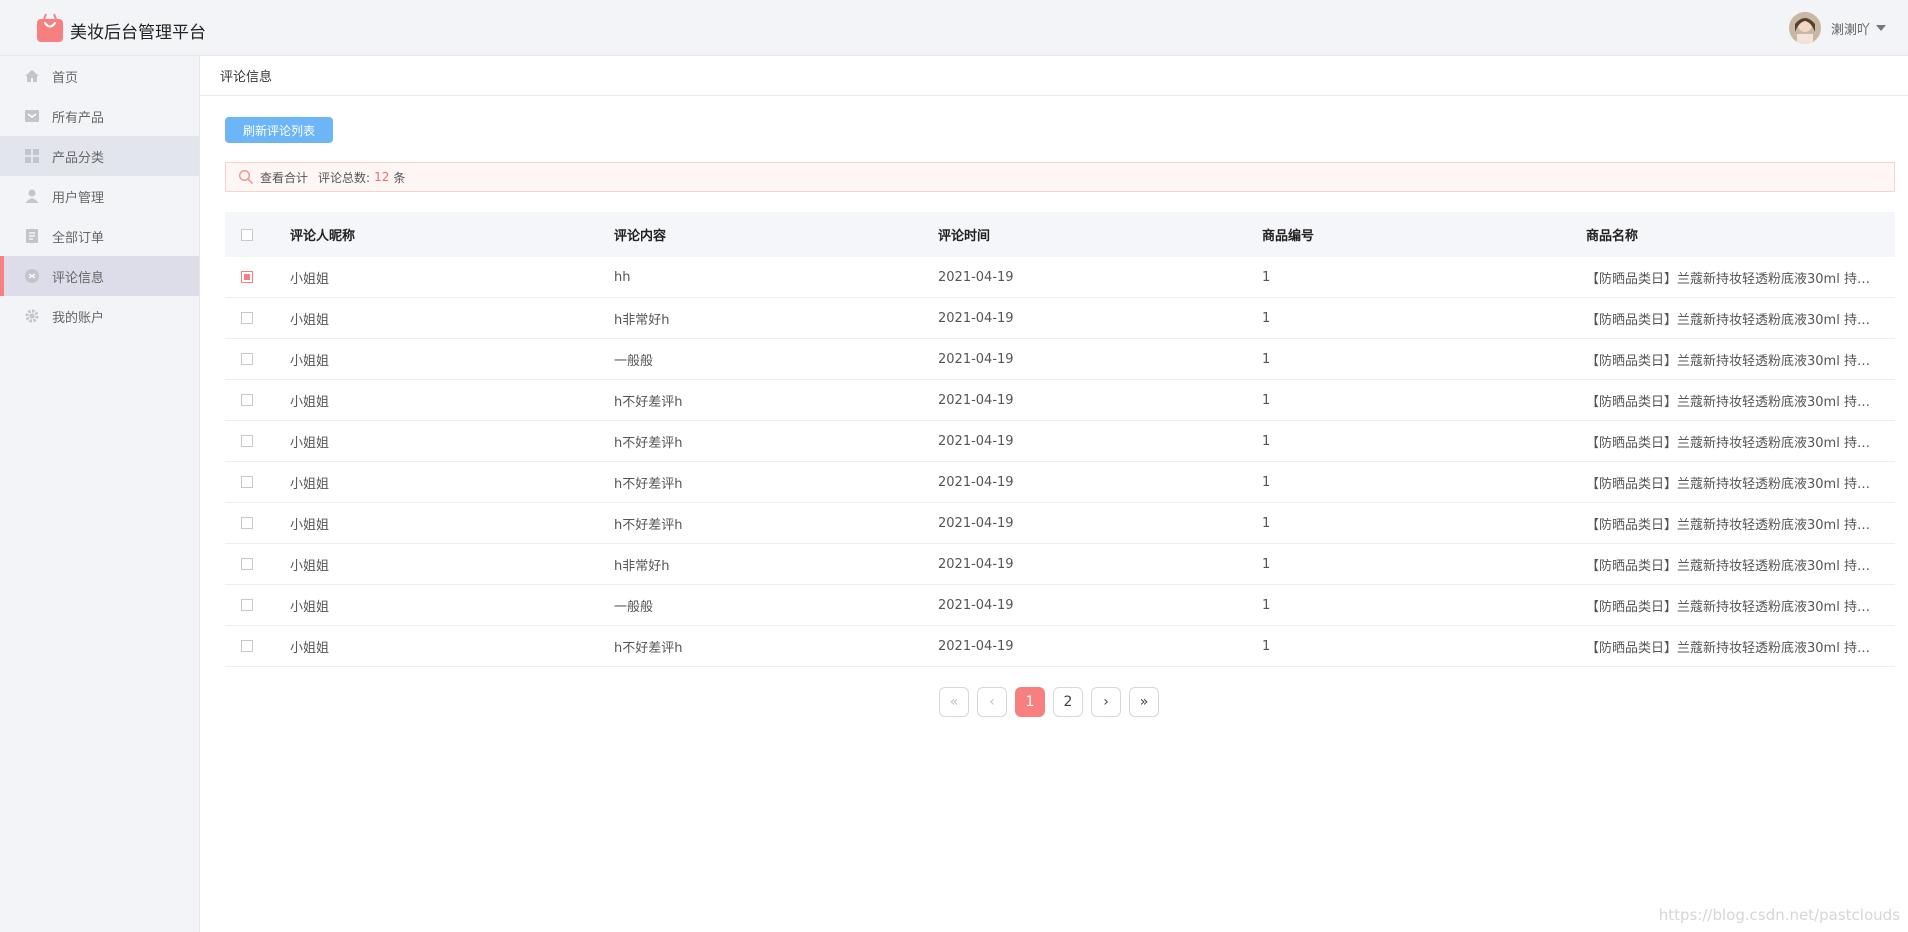 The width and height of the screenshot is (1908, 932). Describe the element at coordinates (992, 702) in the screenshot. I see `prev-page-button: ‹` at that location.